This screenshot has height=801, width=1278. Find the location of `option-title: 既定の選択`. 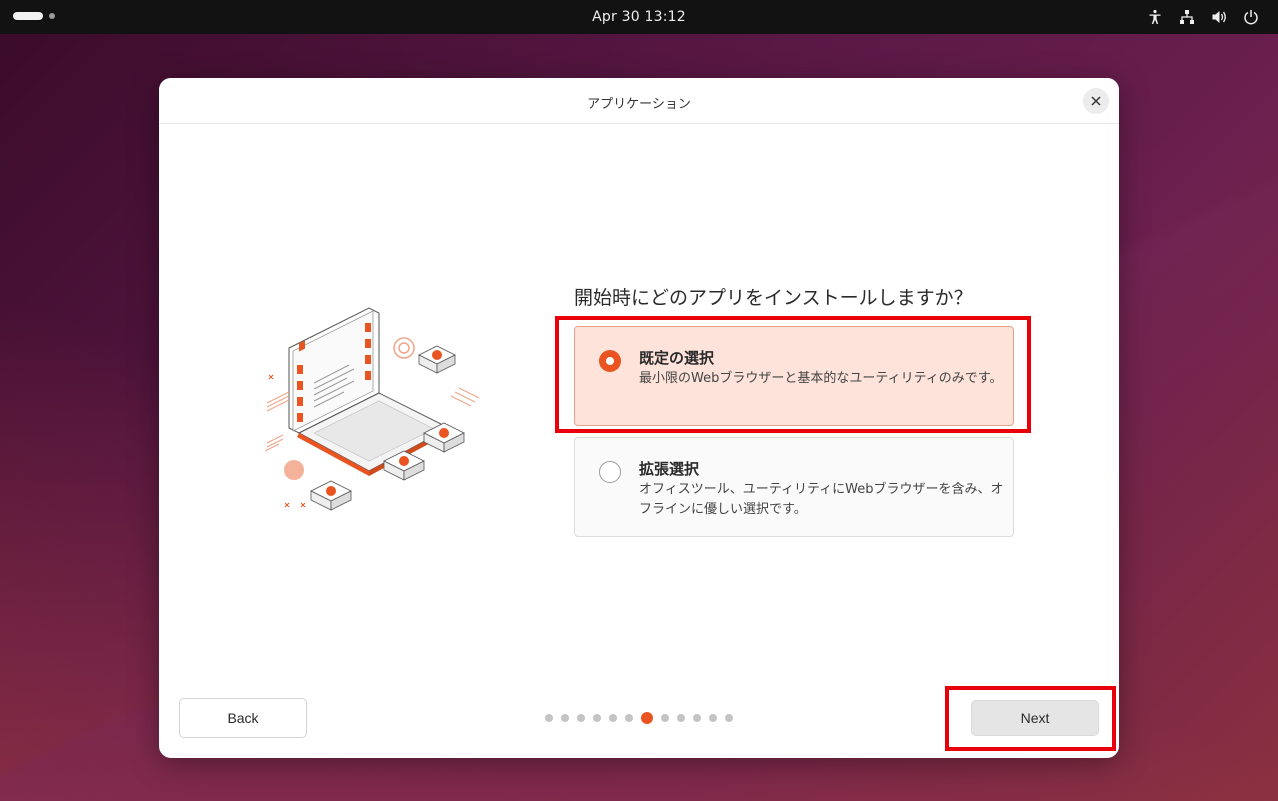

option-title: 既定の選択 is located at coordinates (677, 358).